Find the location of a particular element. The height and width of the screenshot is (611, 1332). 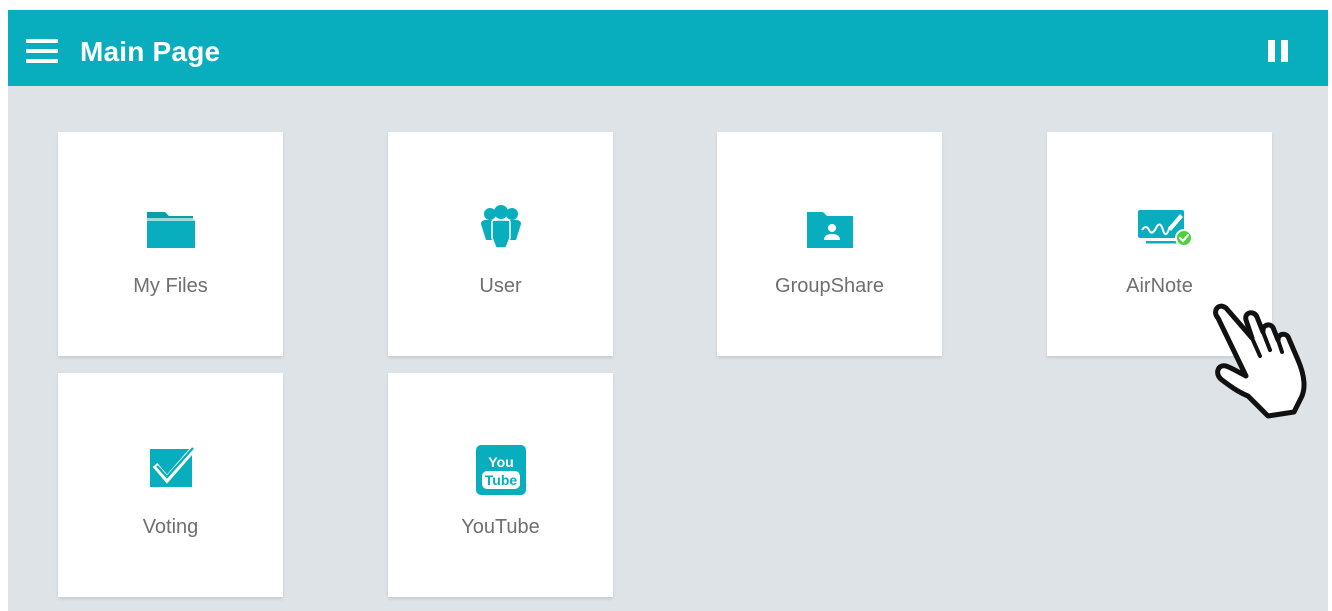

tile-voting: Voting is located at coordinates (170, 485).